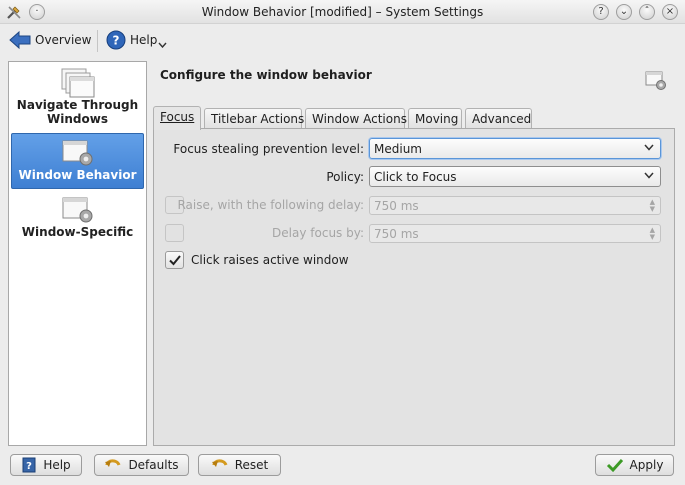  I want to click on overview-button: Overview, so click(50, 40).